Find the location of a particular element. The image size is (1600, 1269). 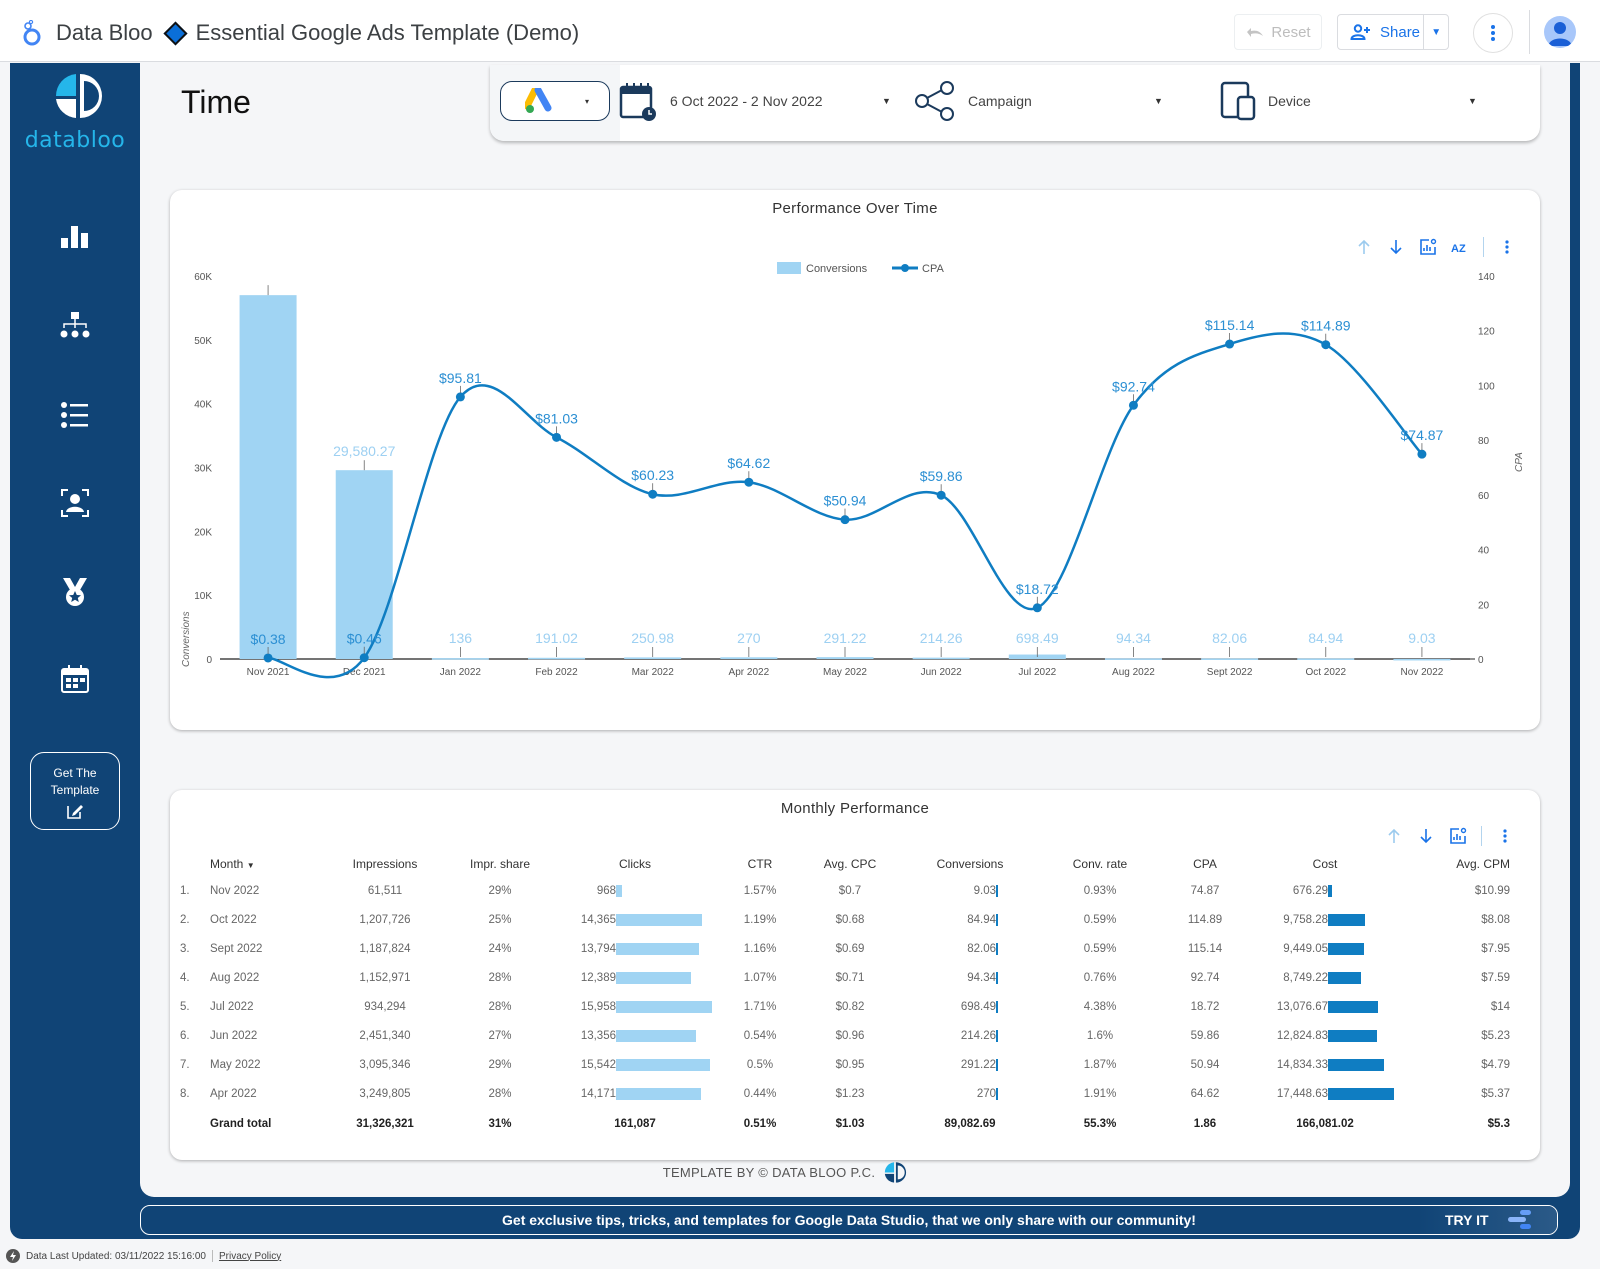

sidebar-item-time is located at coordinates (75, 679).